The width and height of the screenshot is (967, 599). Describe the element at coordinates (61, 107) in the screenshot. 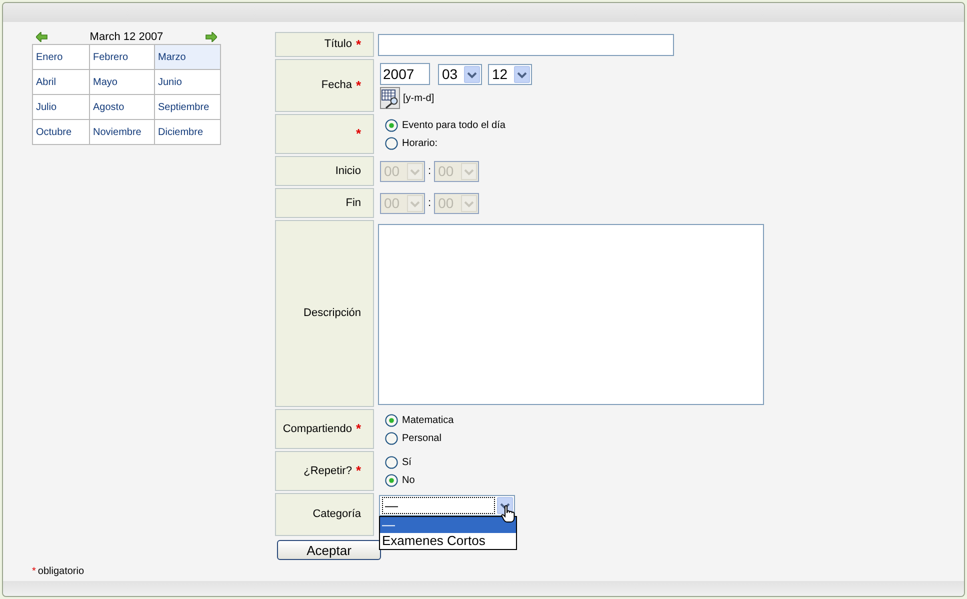

I see `month-cell: Julio` at that location.